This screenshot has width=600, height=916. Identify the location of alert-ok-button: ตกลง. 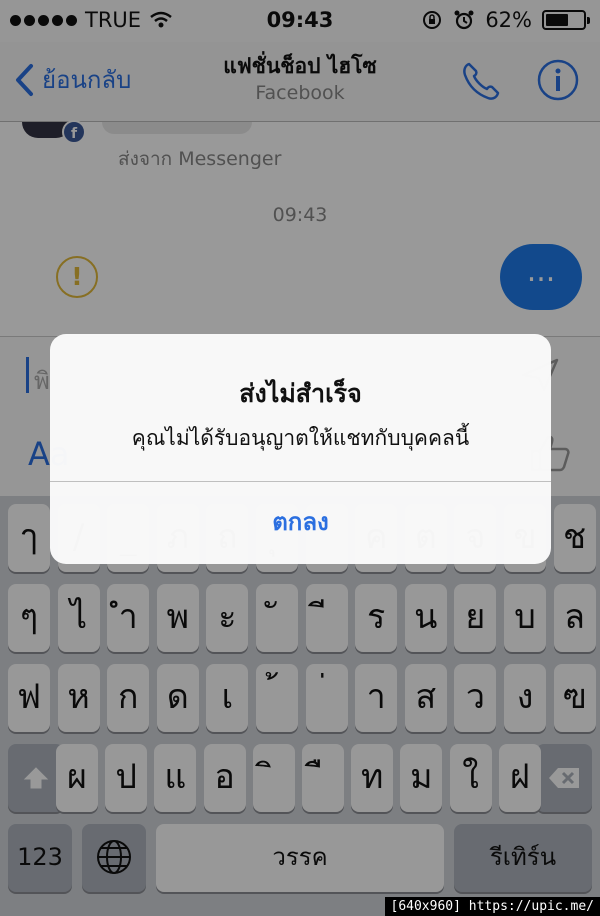
(300, 523).